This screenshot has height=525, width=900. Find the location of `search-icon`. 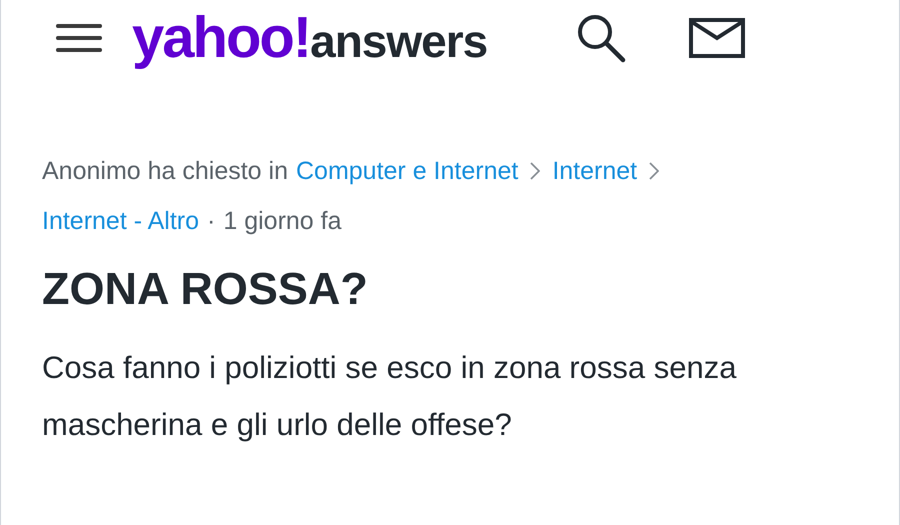

search-icon is located at coordinates (601, 38).